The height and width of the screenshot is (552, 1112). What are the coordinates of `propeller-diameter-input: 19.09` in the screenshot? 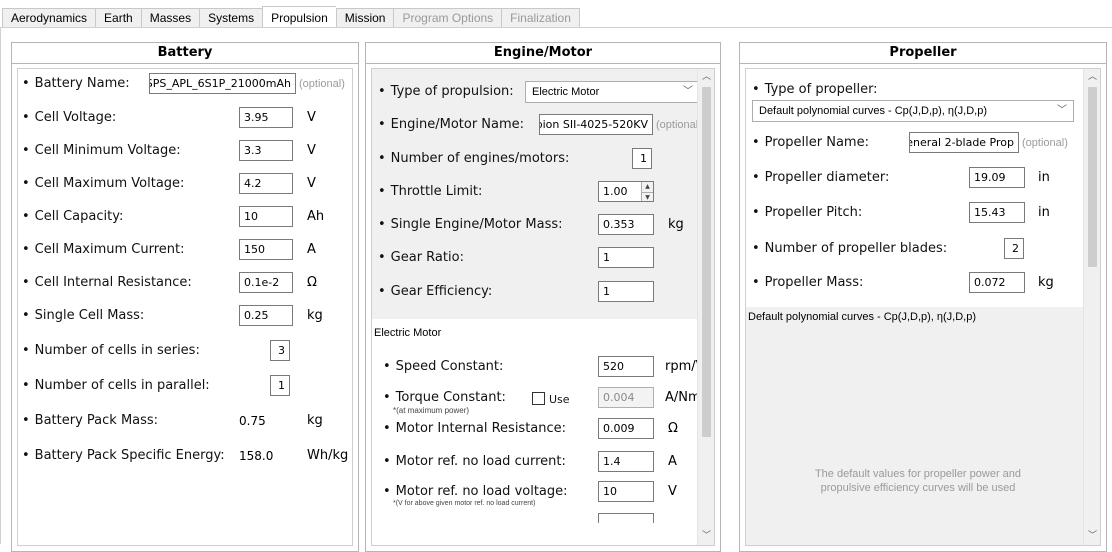 It's located at (997, 177).